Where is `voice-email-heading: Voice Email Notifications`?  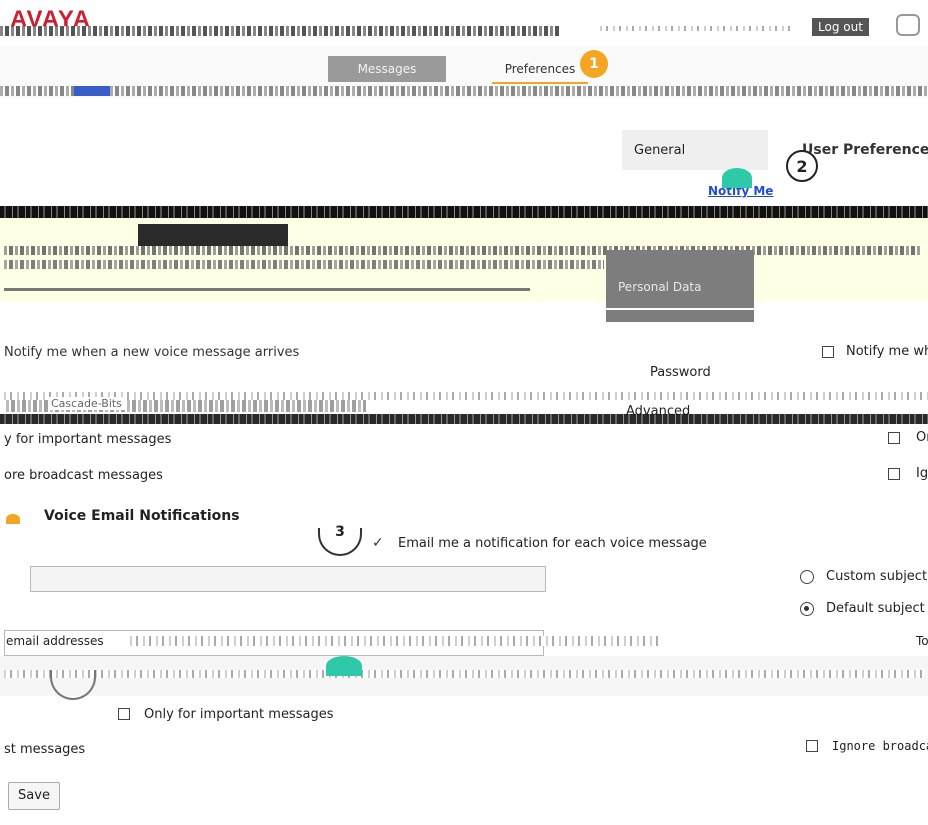
voice-email-heading: Voice Email Notifications is located at coordinates (142, 516).